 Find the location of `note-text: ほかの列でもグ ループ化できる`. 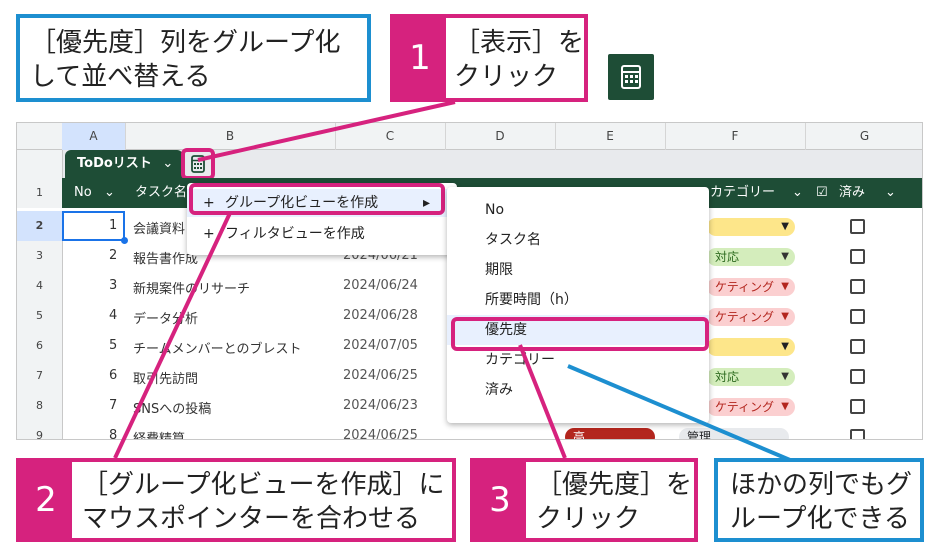

note-text: ほかの列でもグ ループ化できる is located at coordinates (821, 502).